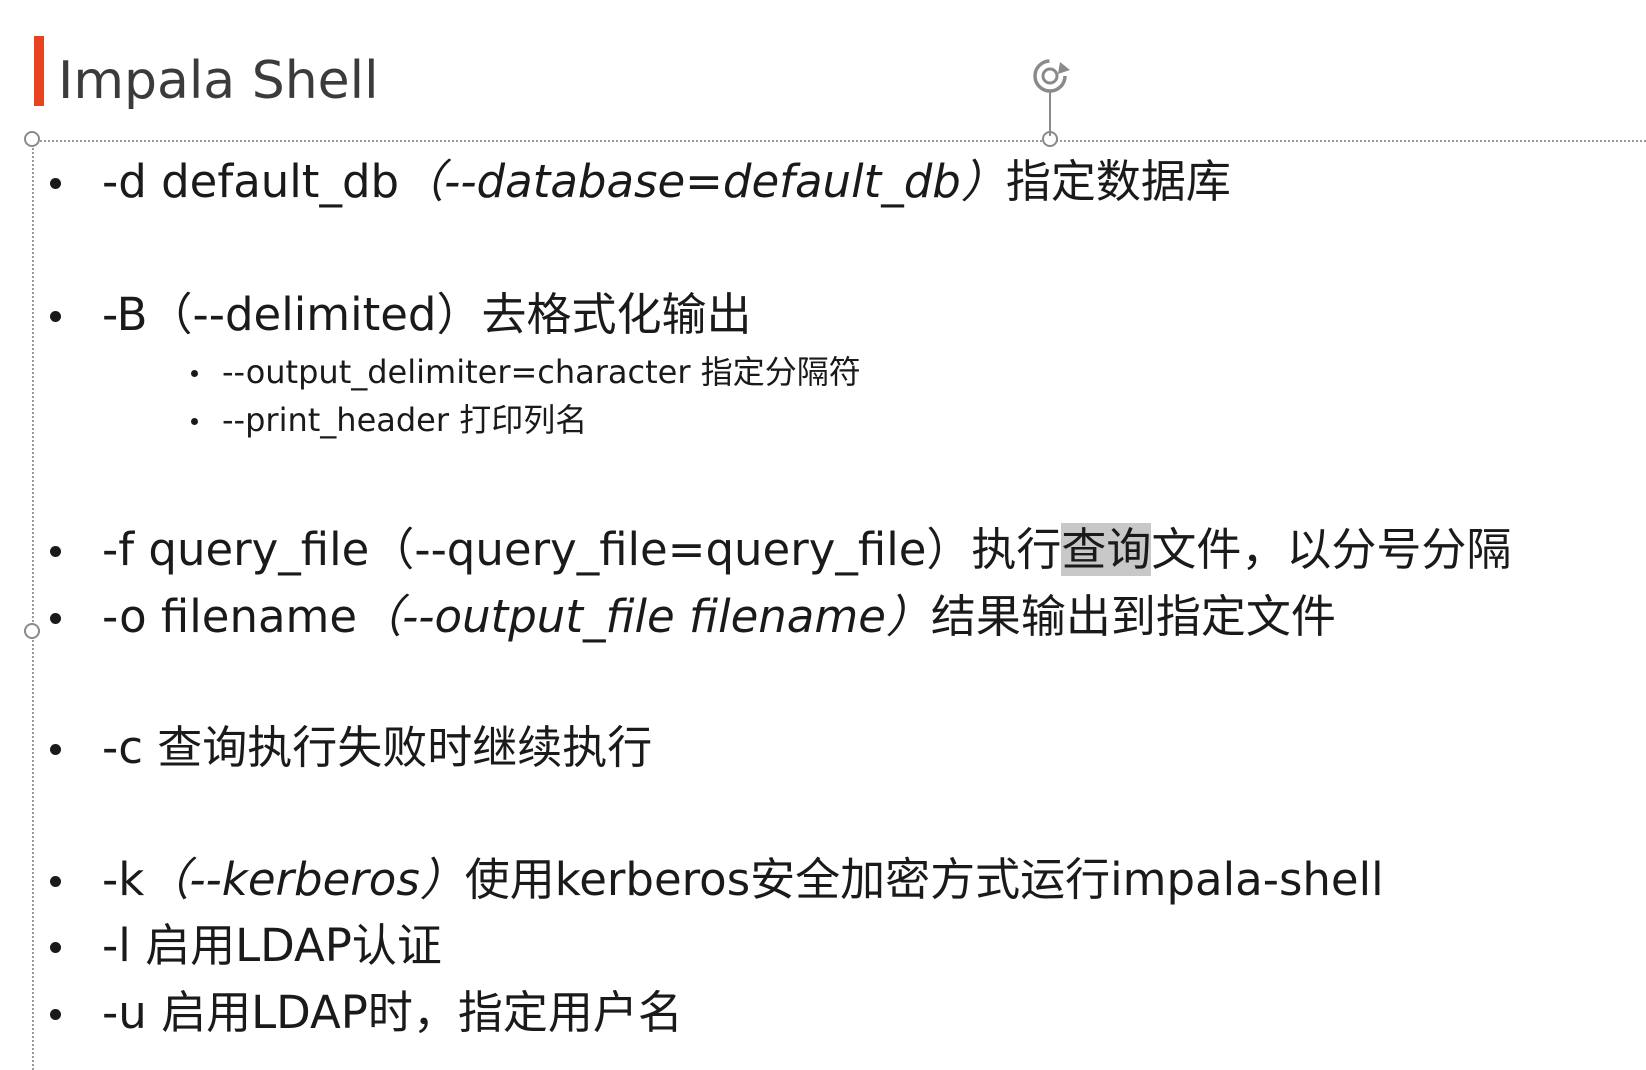 The width and height of the screenshot is (1646, 1070). I want to click on option-long-form: （--query_file=query_file）, so click(670, 549).